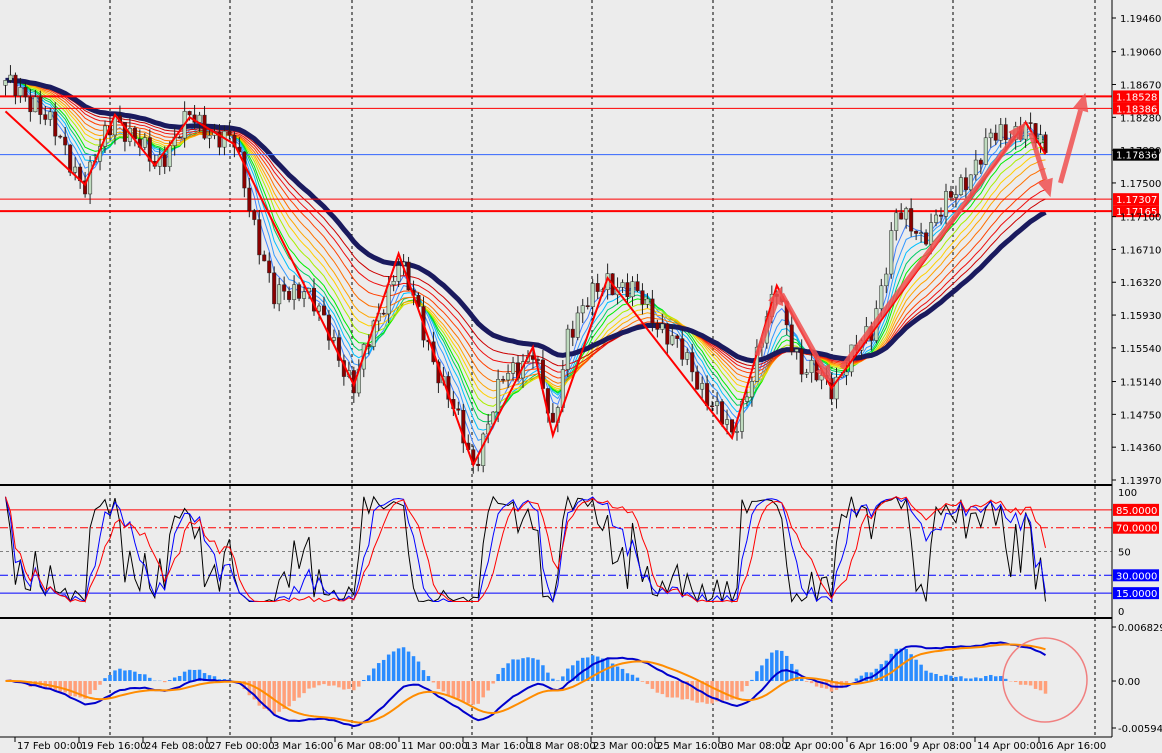 The image size is (1162, 753). What do you see at coordinates (1140, 19) in the screenshot?
I see `price-tick-label: 1.19460` at bounding box center [1140, 19].